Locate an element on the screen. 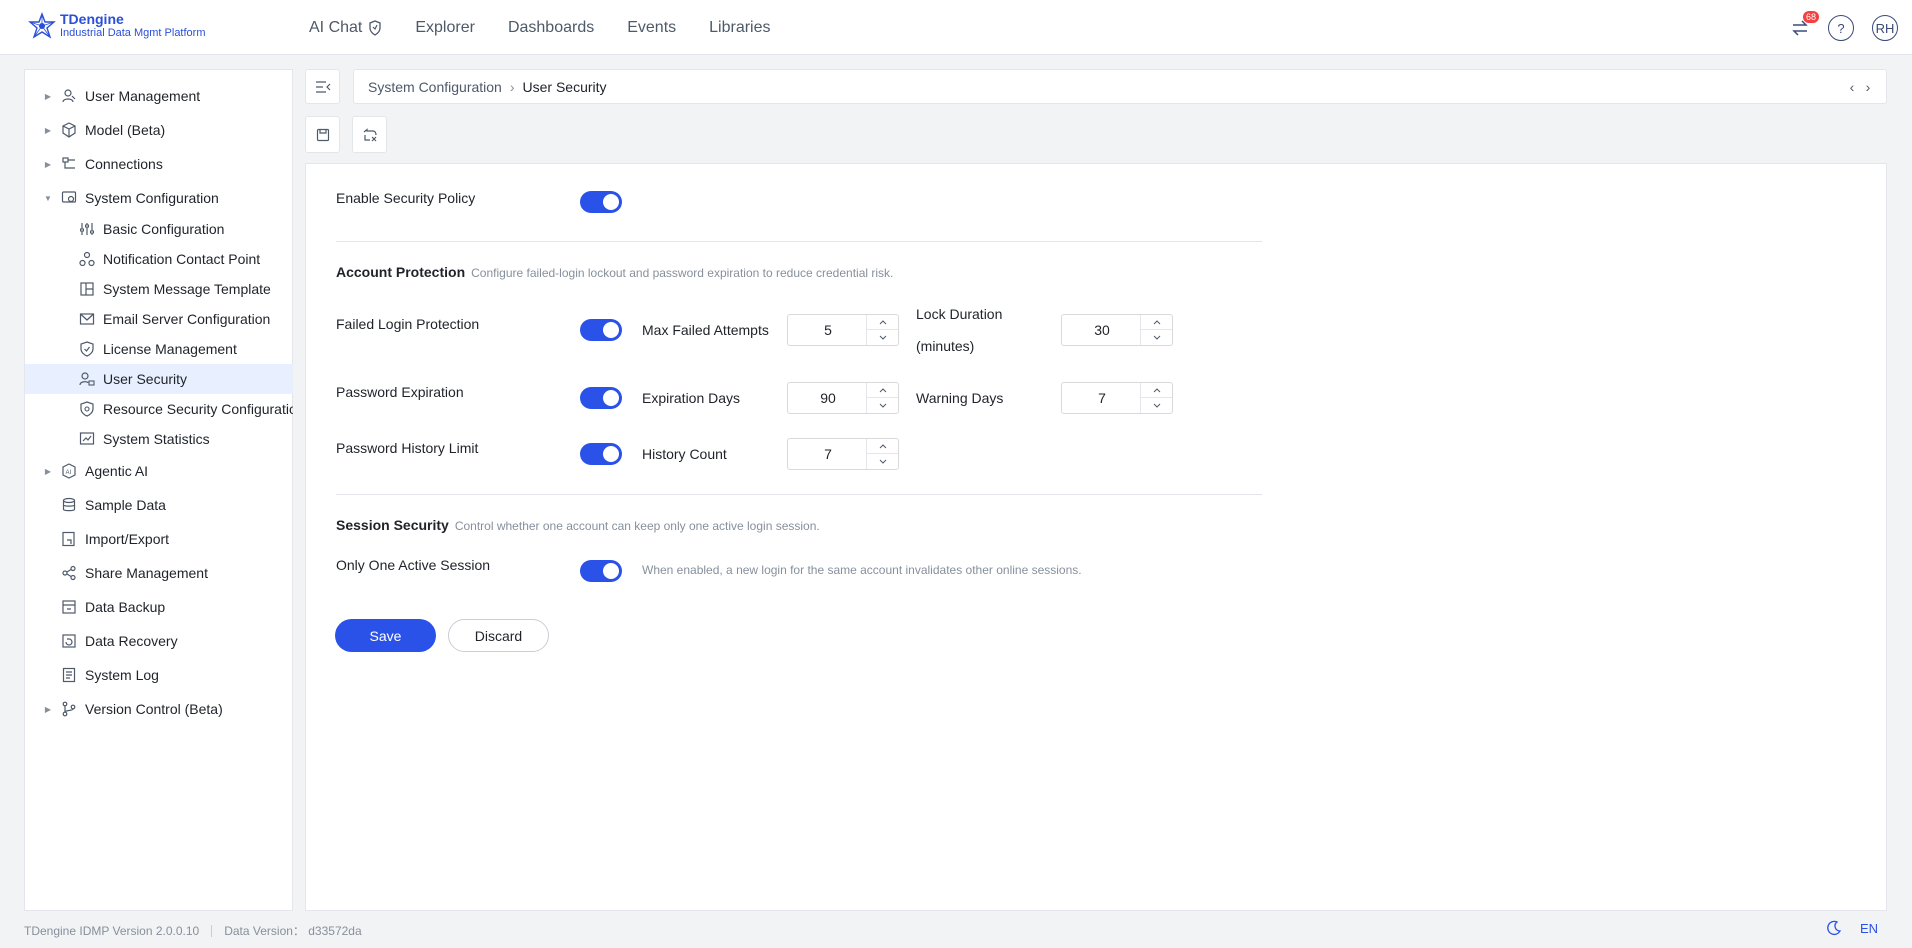 This screenshot has width=1912, height=948. chevron-left-icon: ‹ is located at coordinates (1852, 87).